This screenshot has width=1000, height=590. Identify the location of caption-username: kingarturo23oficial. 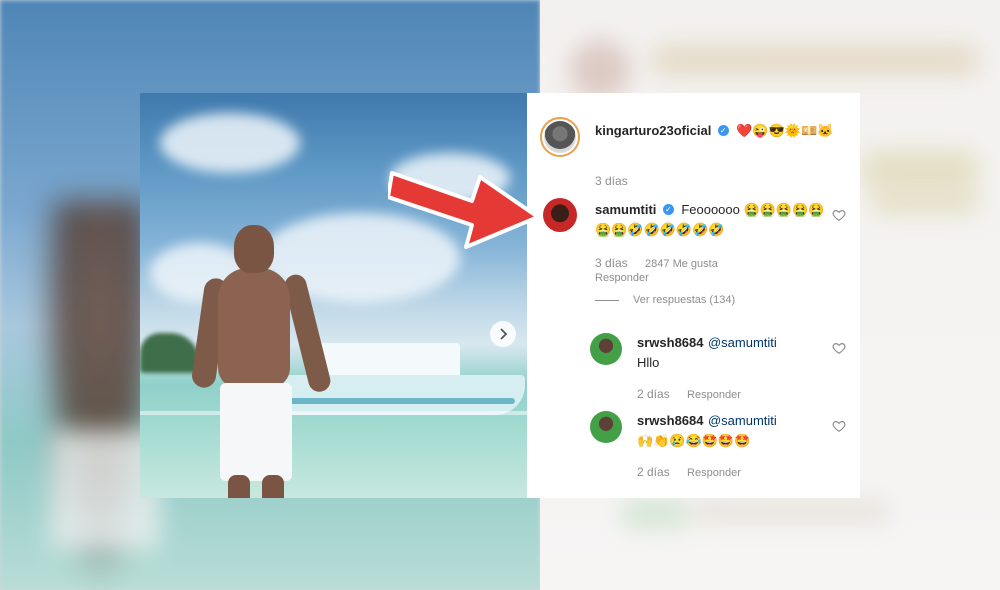
(653, 130).